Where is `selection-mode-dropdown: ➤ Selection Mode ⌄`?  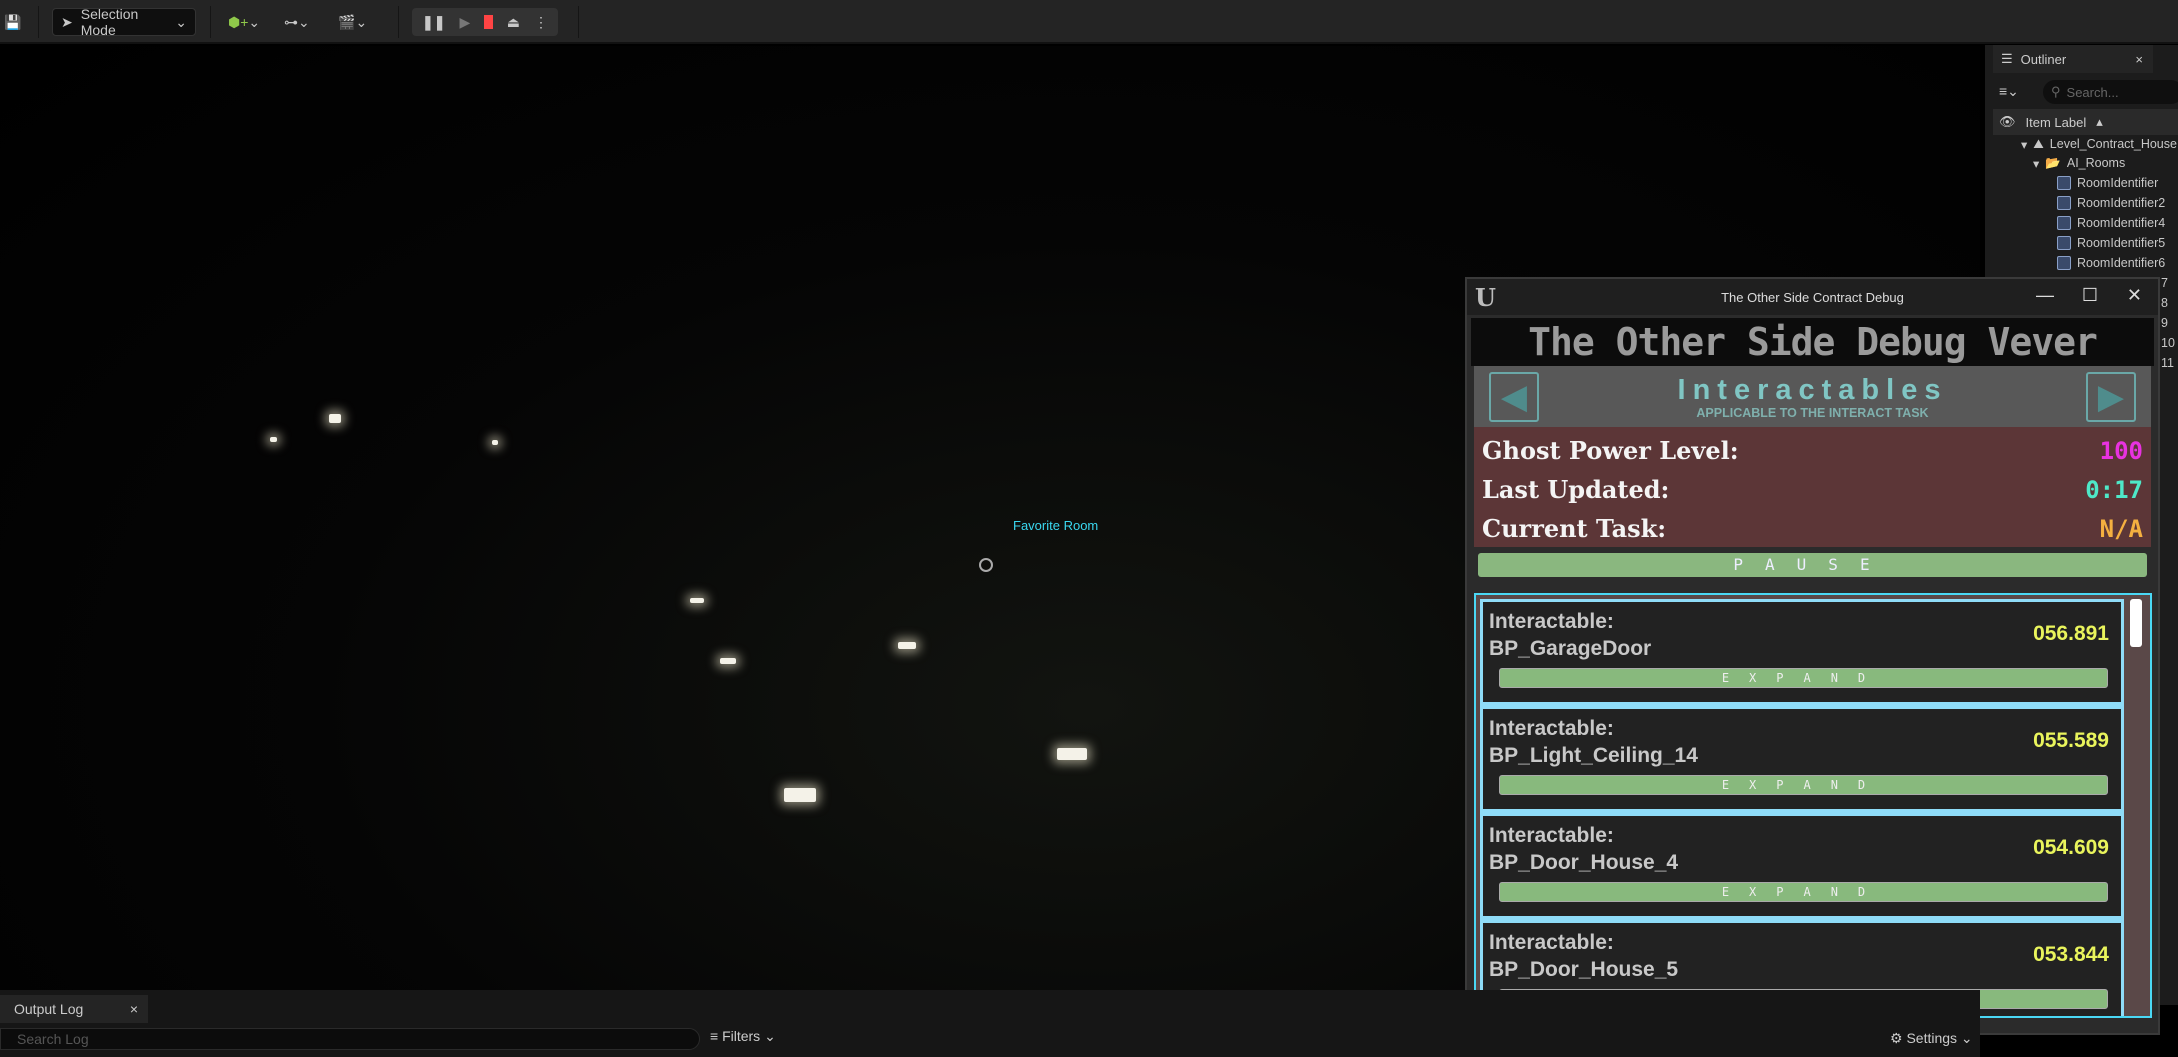 selection-mode-dropdown: ➤ Selection Mode ⌄ is located at coordinates (124, 22).